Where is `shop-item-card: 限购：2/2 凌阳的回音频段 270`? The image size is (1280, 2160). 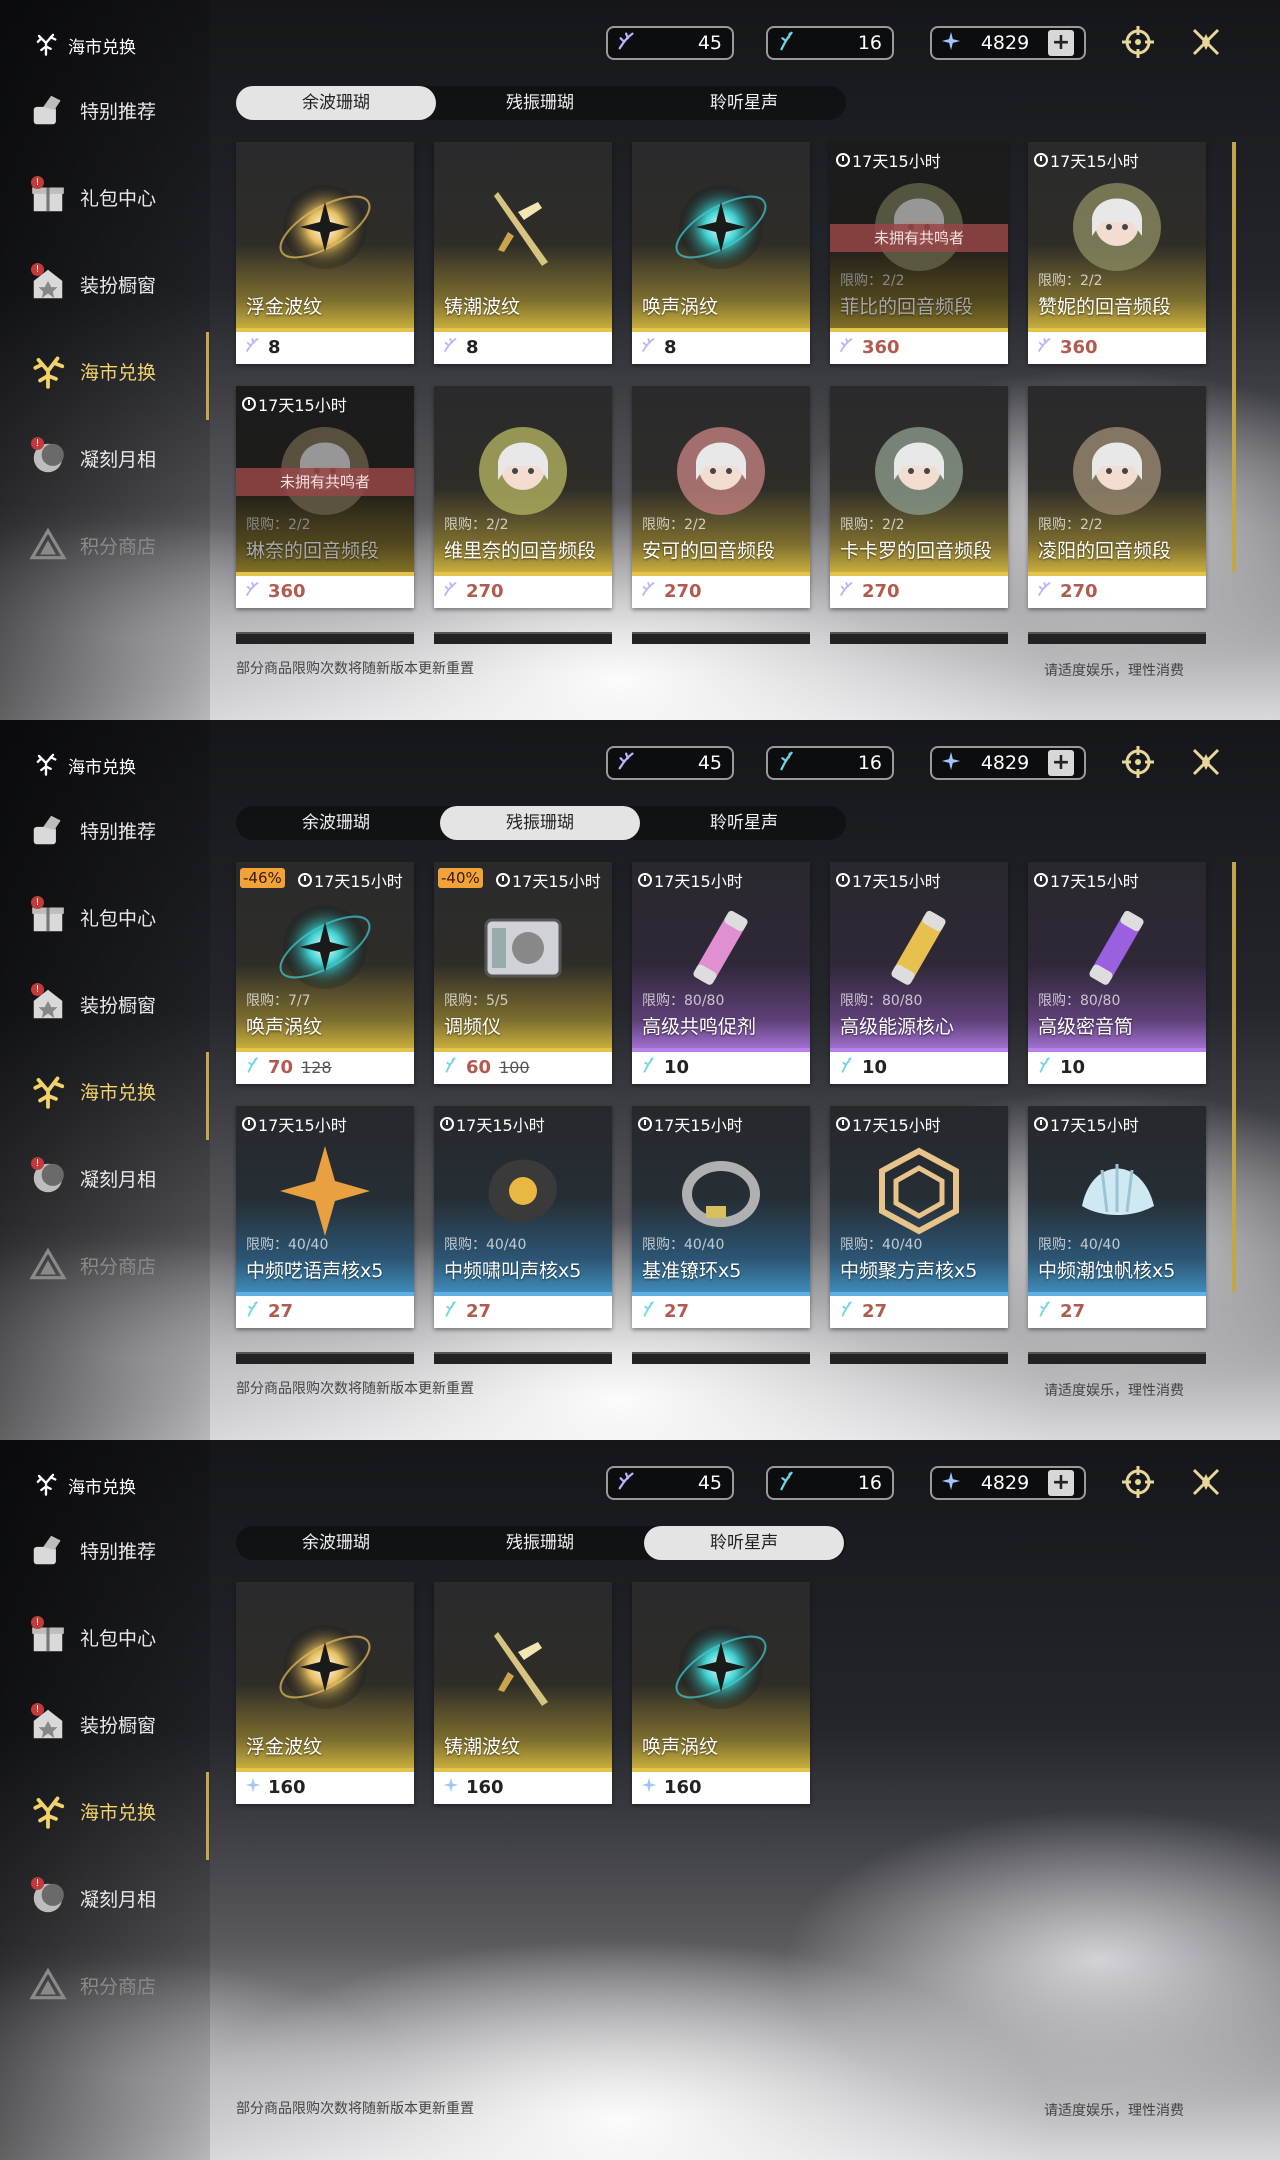 shop-item-card: 限购：2/2 凌阳的回音频段 270 is located at coordinates (1117, 497).